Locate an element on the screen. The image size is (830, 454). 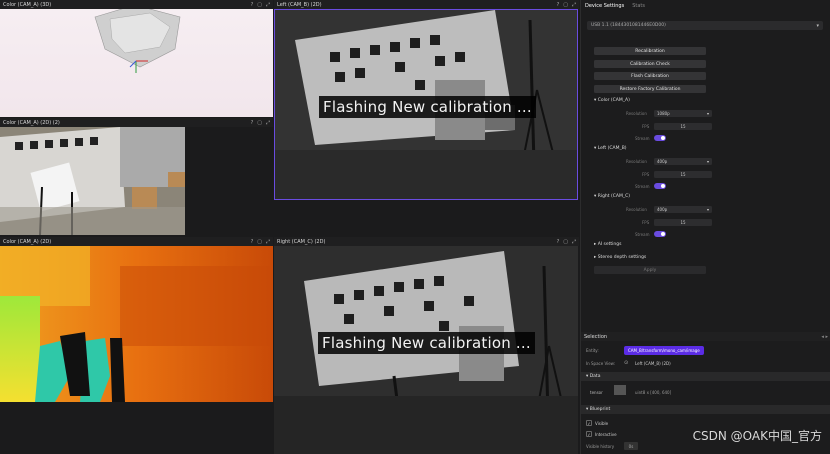
data-title: Data is located at coordinates (595, 376).